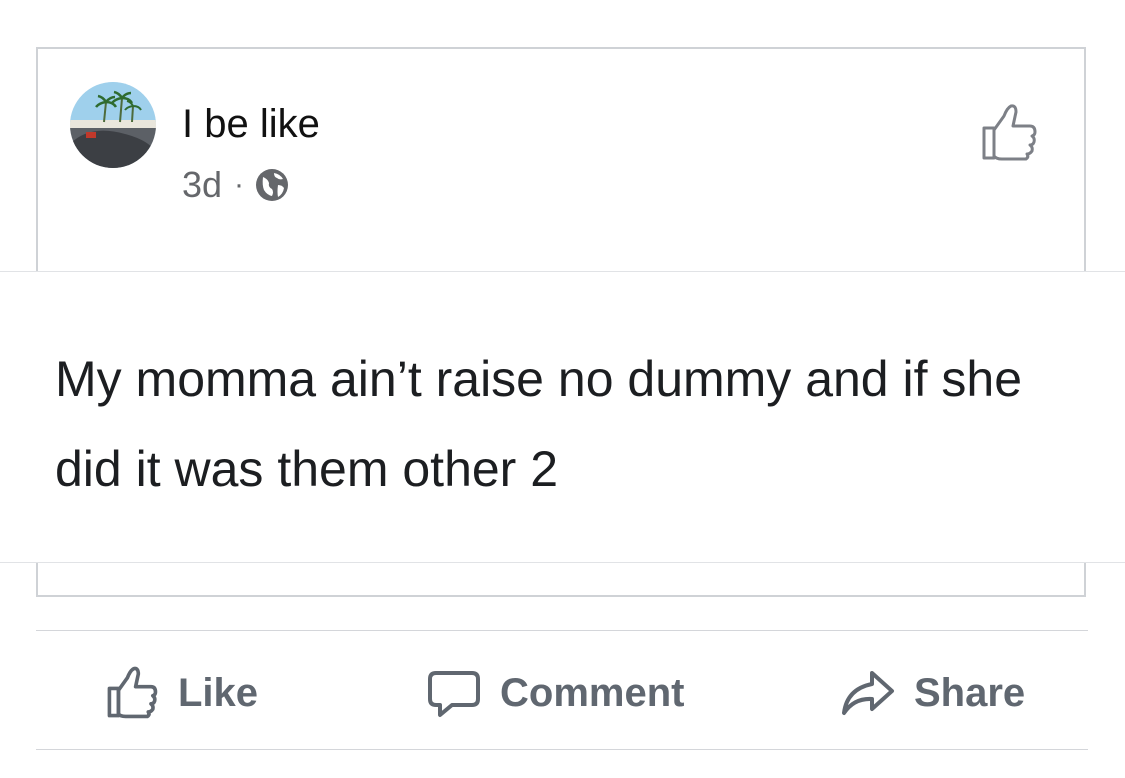 The image size is (1125, 778). What do you see at coordinates (970, 693) in the screenshot?
I see `share-label: Share` at bounding box center [970, 693].